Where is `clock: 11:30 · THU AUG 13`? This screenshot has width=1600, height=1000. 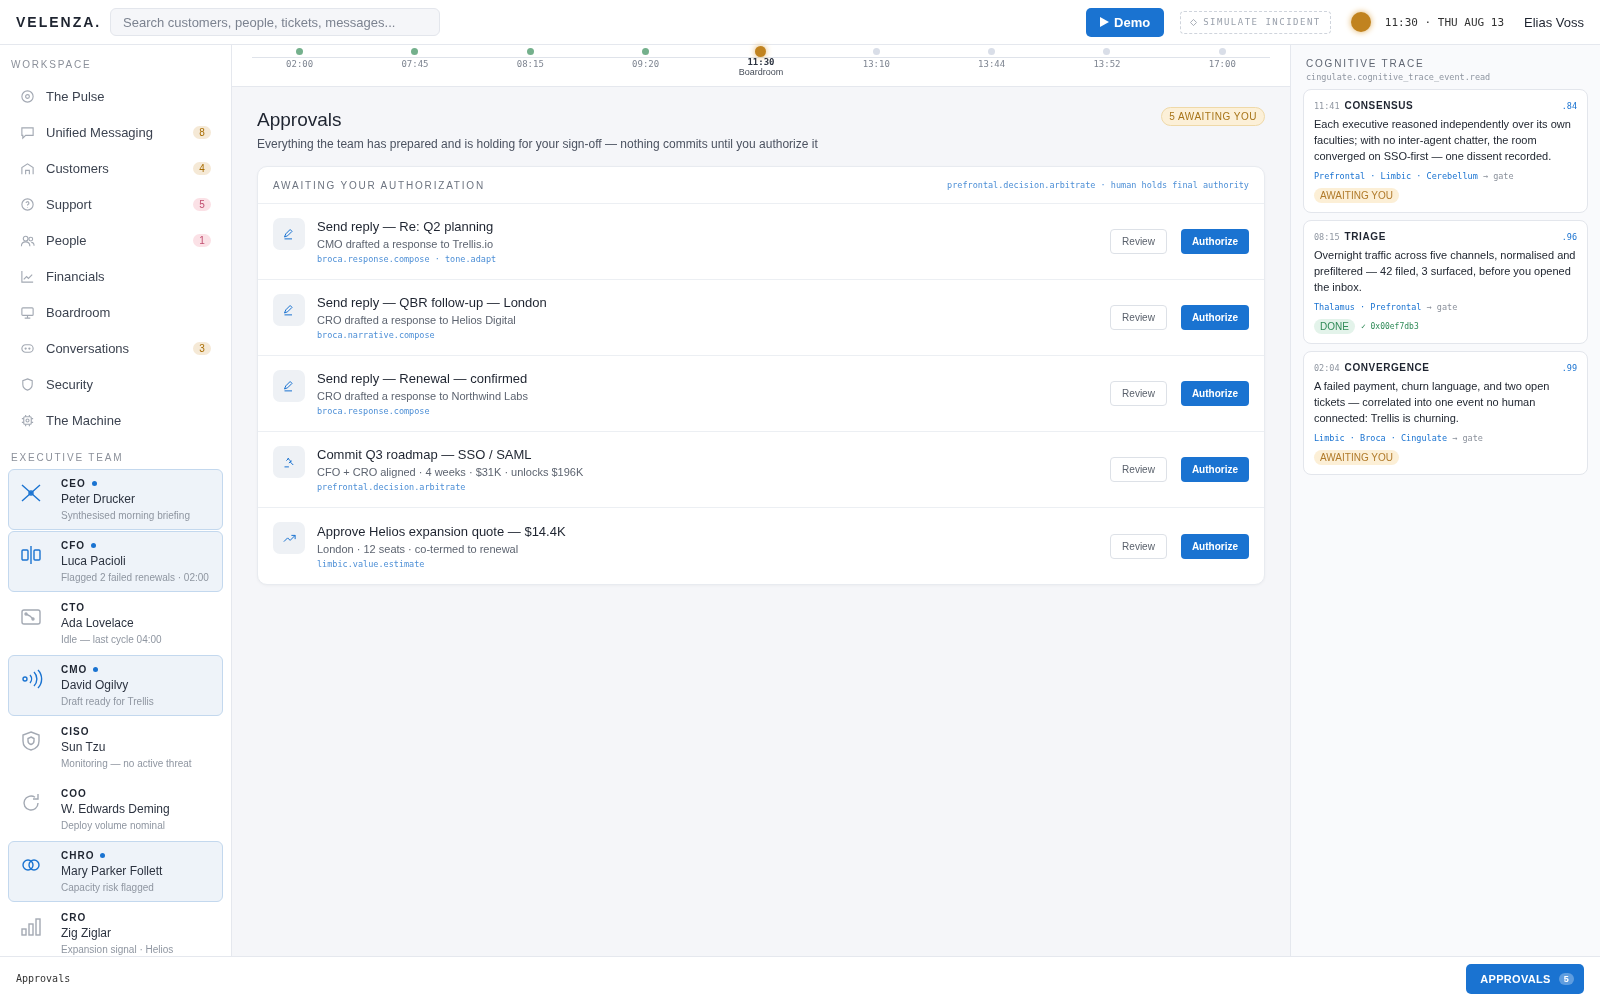
clock: 11:30 · THU AUG 13 is located at coordinates (1444, 22).